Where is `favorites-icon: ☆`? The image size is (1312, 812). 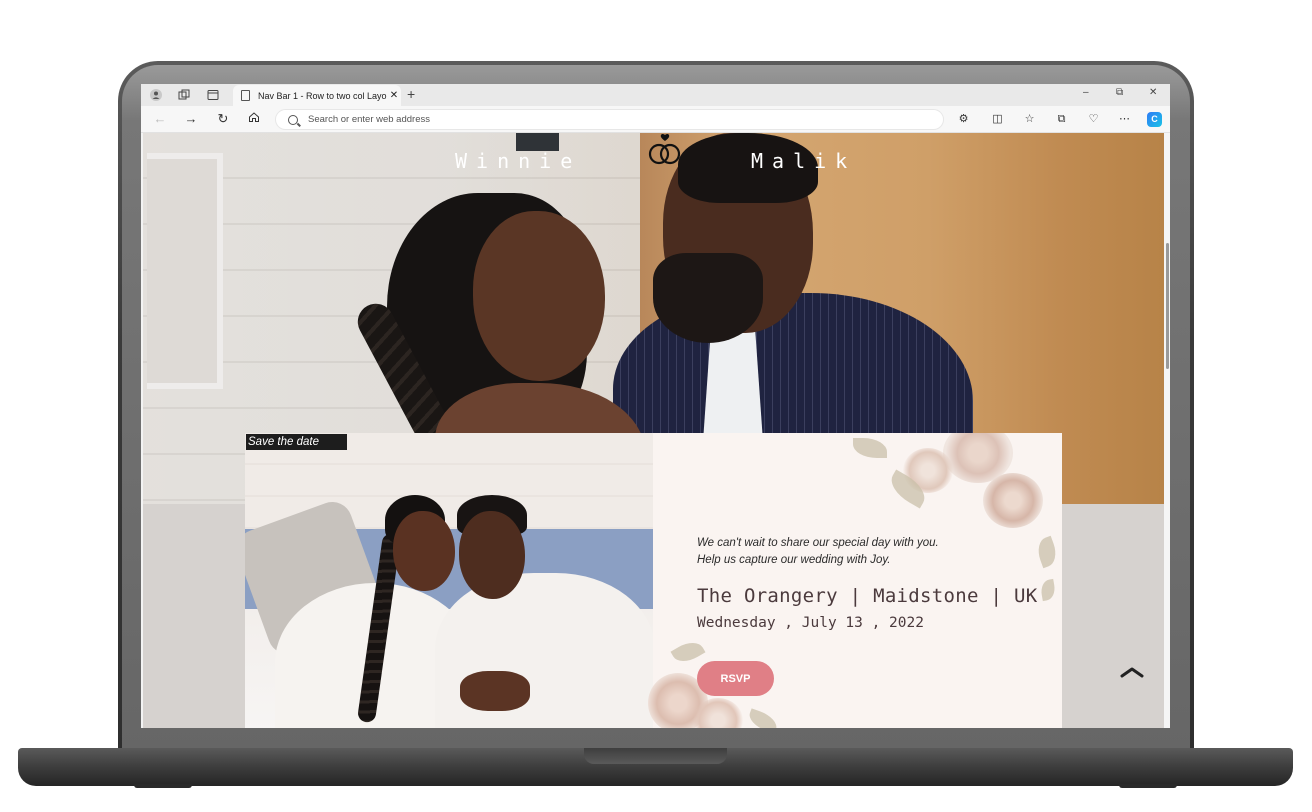 favorites-icon: ☆ is located at coordinates (1029, 119).